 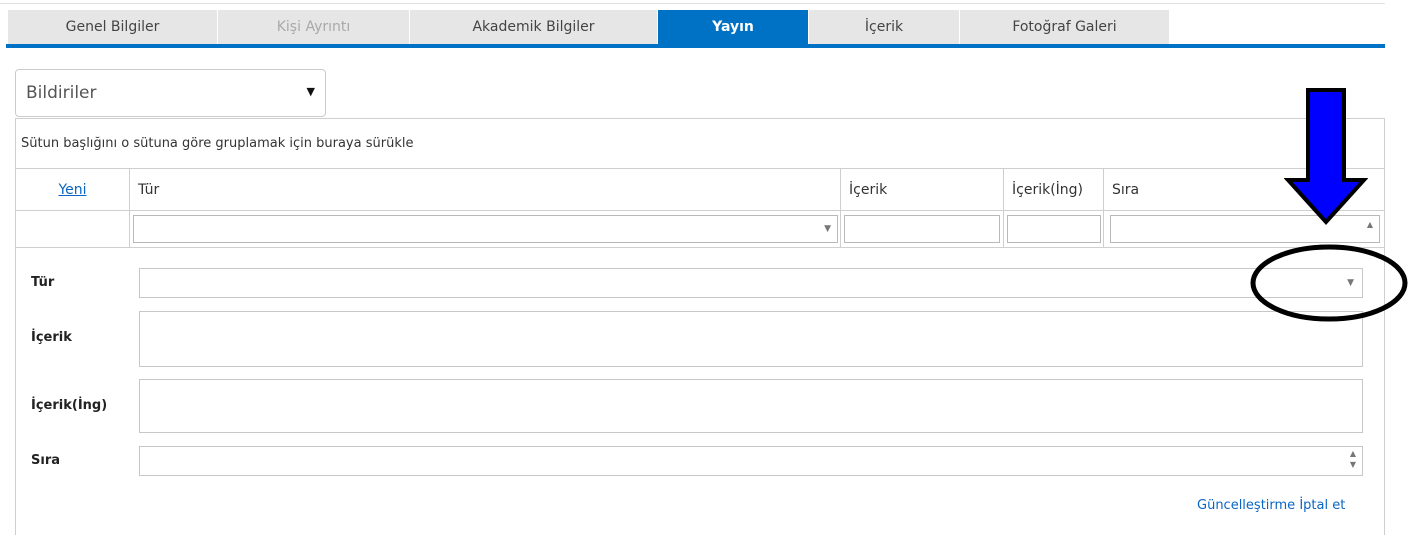 I want to click on new-record-link: Yeni, so click(x=72, y=190).